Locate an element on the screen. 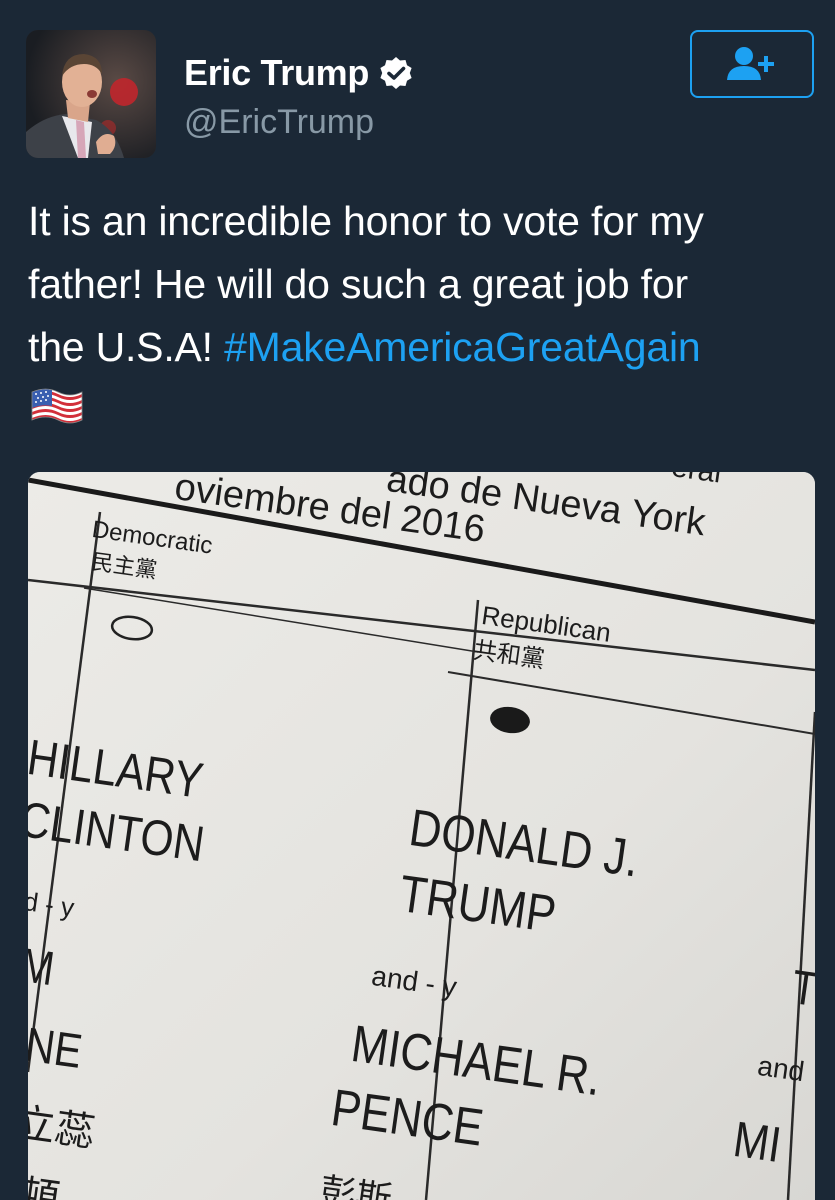 This screenshot has width=835, height=1200. display-name: Eric Trump is located at coordinates (276, 73).